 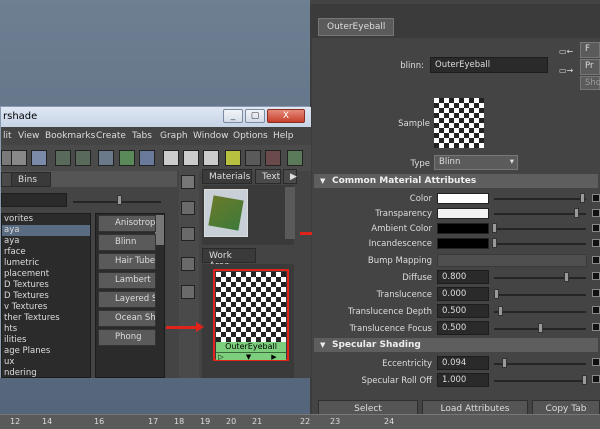 What do you see at coordinates (567, 277) in the screenshot?
I see `diffuse-slider-handle` at bounding box center [567, 277].